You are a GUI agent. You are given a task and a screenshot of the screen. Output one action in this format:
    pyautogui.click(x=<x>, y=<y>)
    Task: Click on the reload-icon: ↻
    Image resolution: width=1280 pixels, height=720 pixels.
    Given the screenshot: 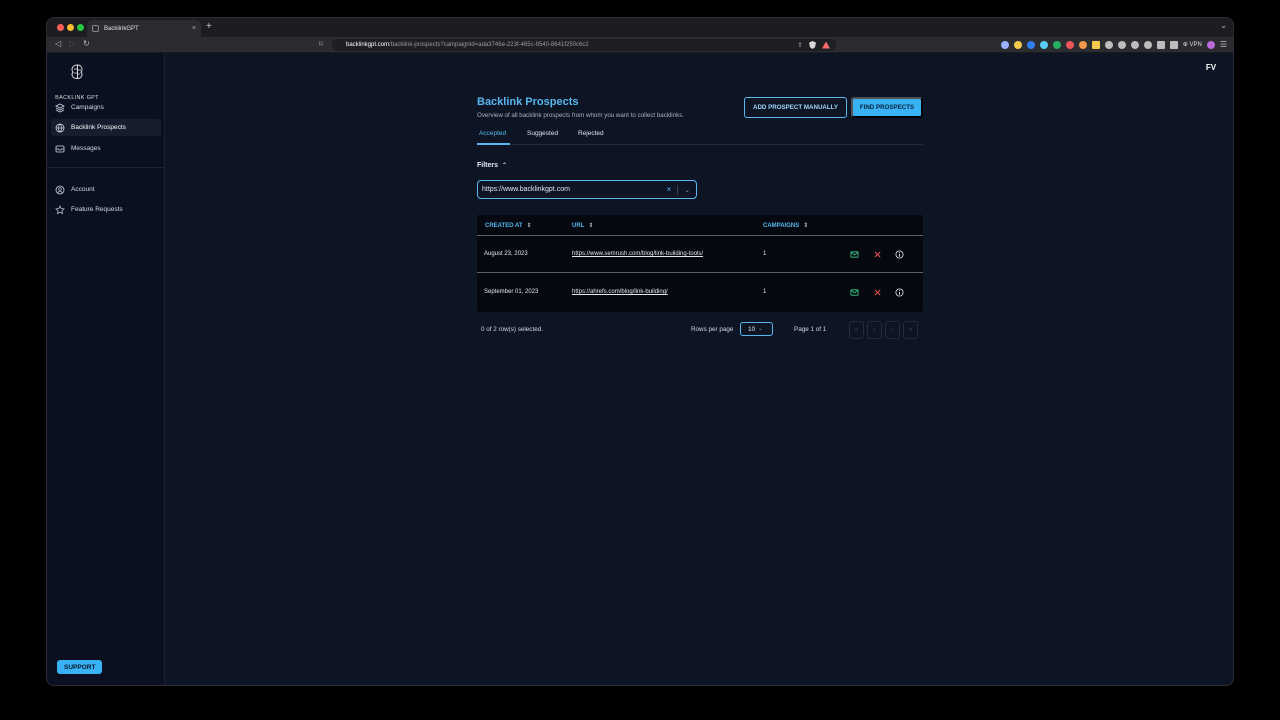 What is the action you would take?
    pyautogui.click(x=86, y=43)
    